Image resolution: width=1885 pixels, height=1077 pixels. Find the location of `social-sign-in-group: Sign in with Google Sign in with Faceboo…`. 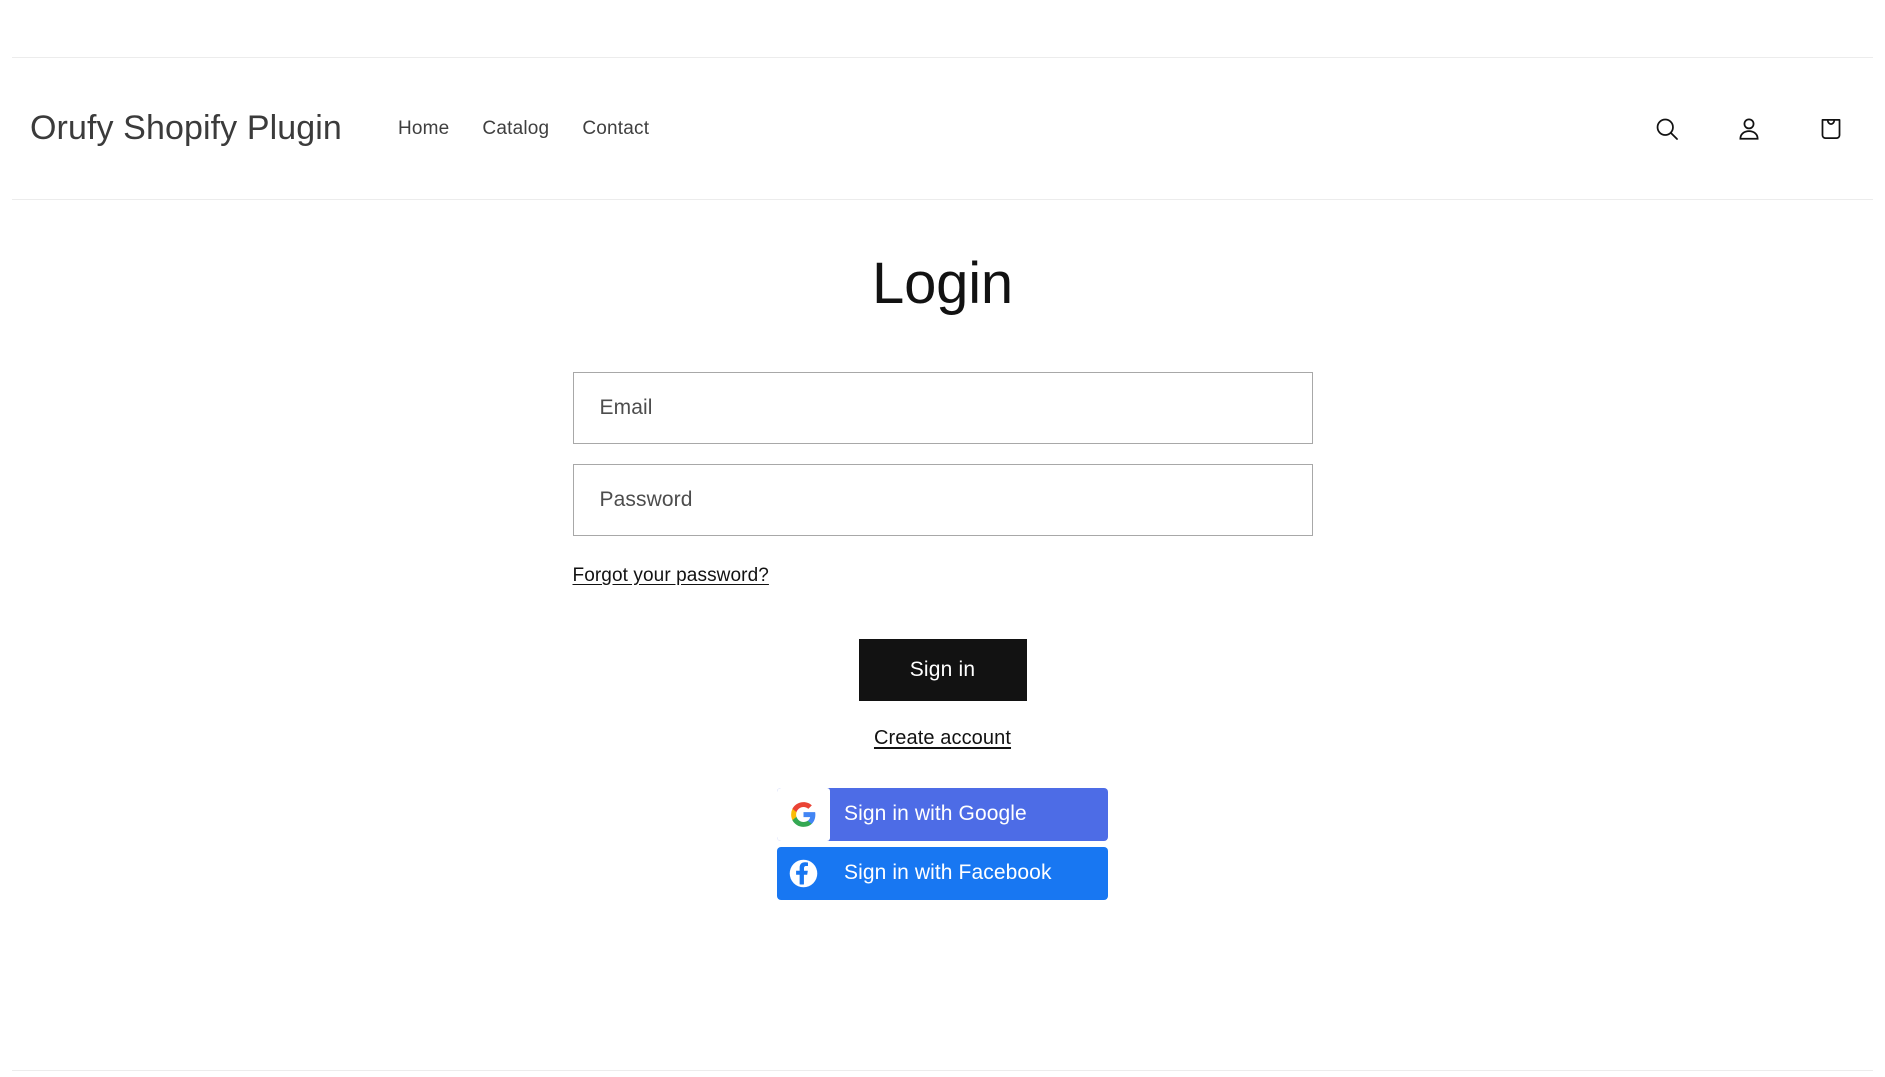

social-sign-in-group: Sign in with Google Sign in with Faceboo… is located at coordinates (942, 843).